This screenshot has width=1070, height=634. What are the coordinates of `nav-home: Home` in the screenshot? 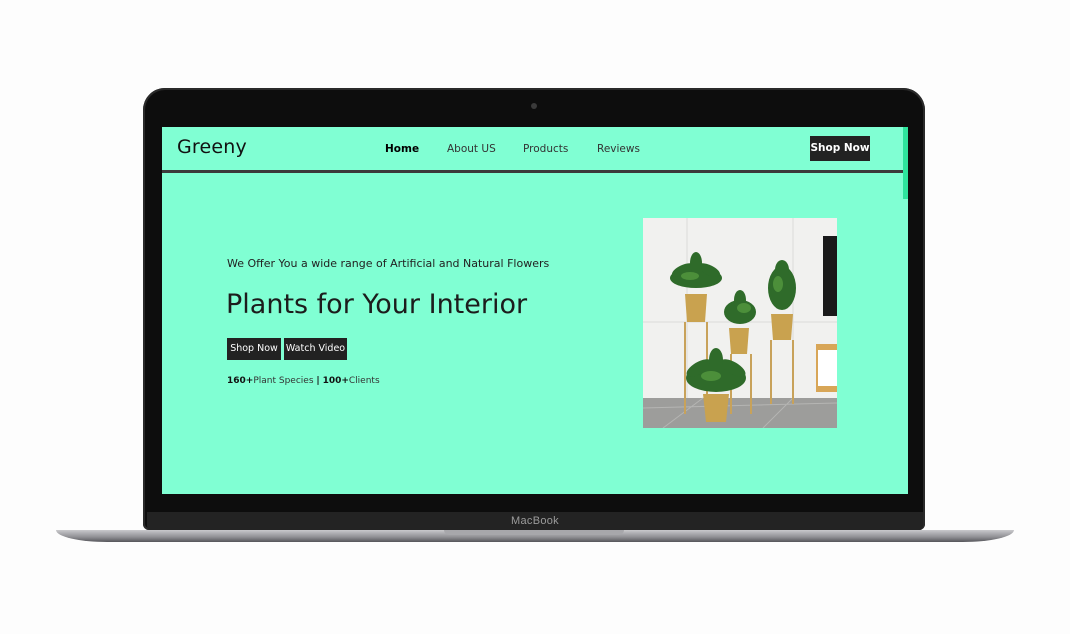 It's located at (402, 149).